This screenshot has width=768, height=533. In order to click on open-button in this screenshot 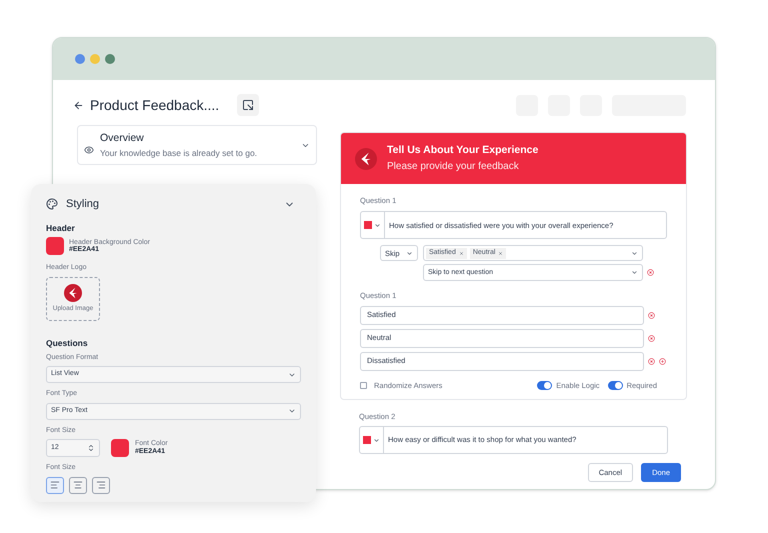, I will do `click(248, 105)`.